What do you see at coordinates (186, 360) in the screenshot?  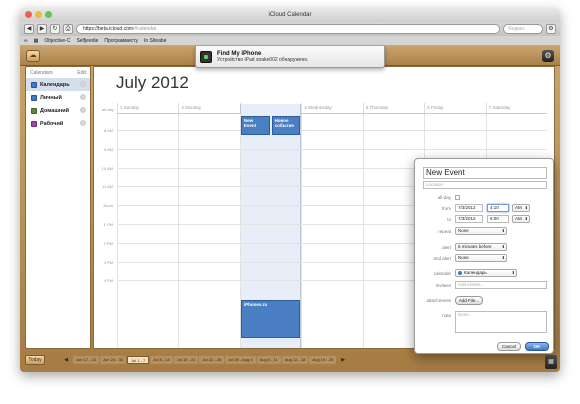 I see `week-range-item: Jul 15 - 21` at bounding box center [186, 360].